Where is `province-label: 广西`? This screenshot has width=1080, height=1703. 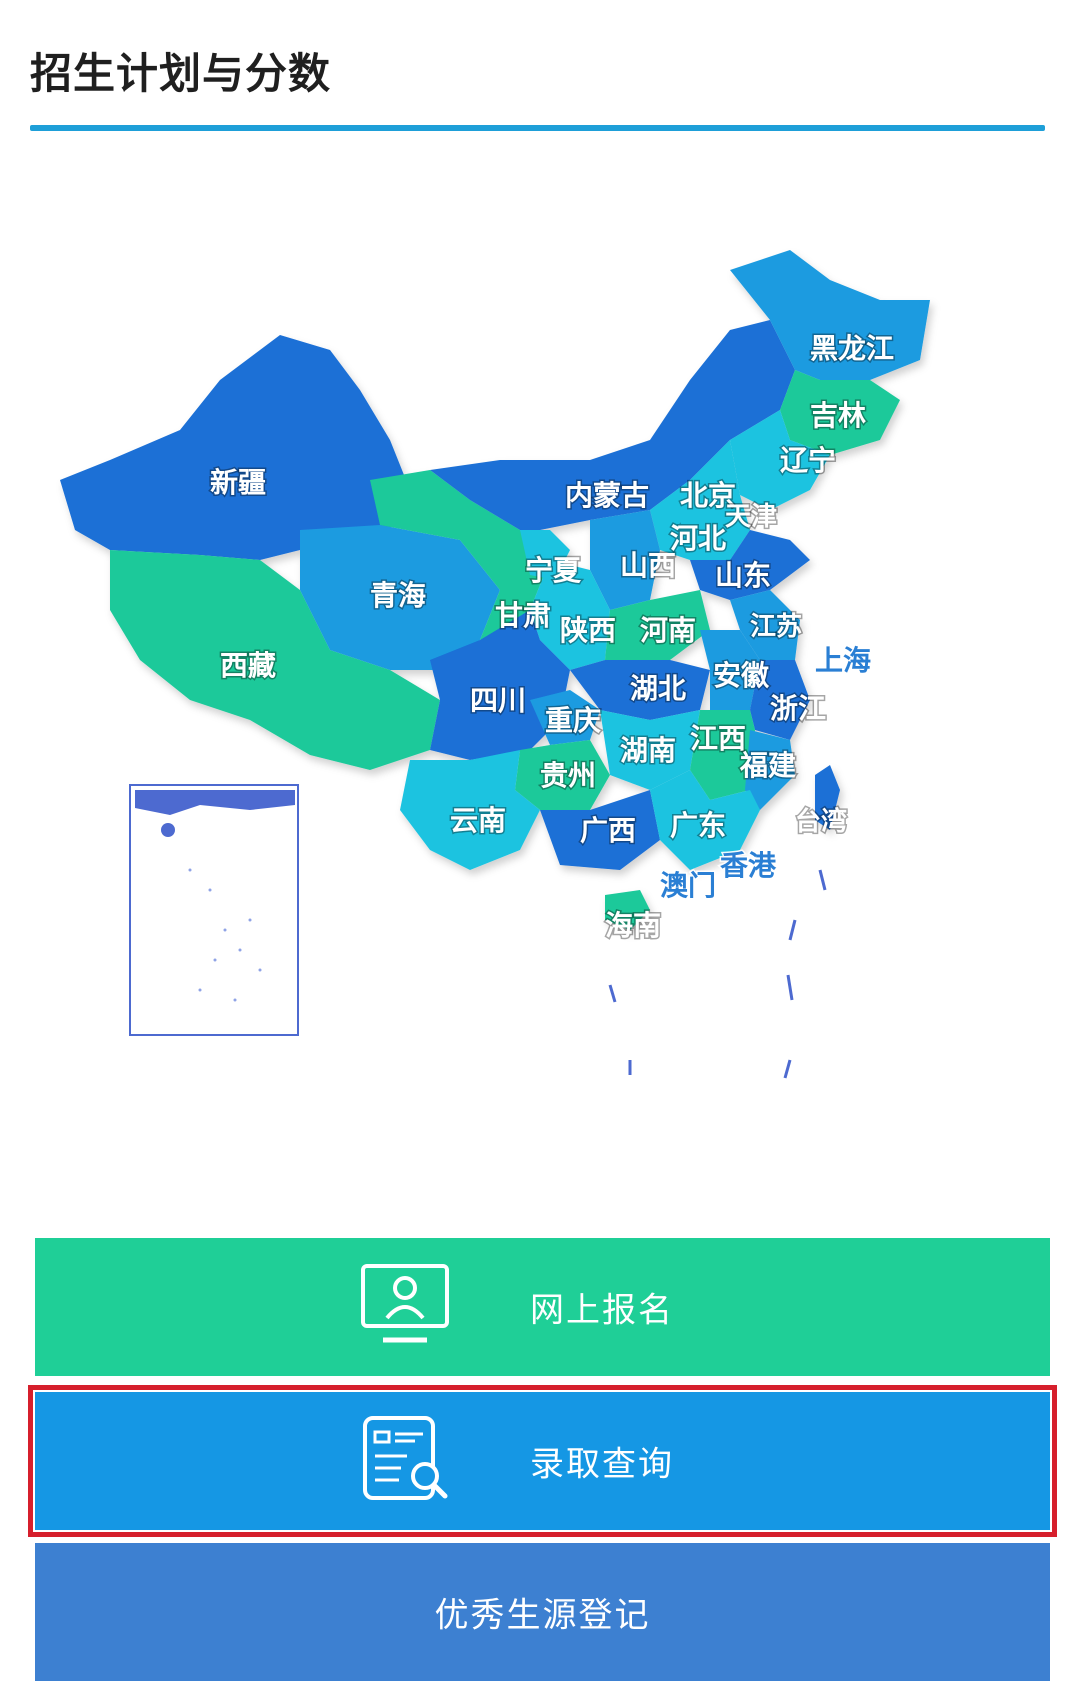 province-label: 广西 is located at coordinates (608, 831).